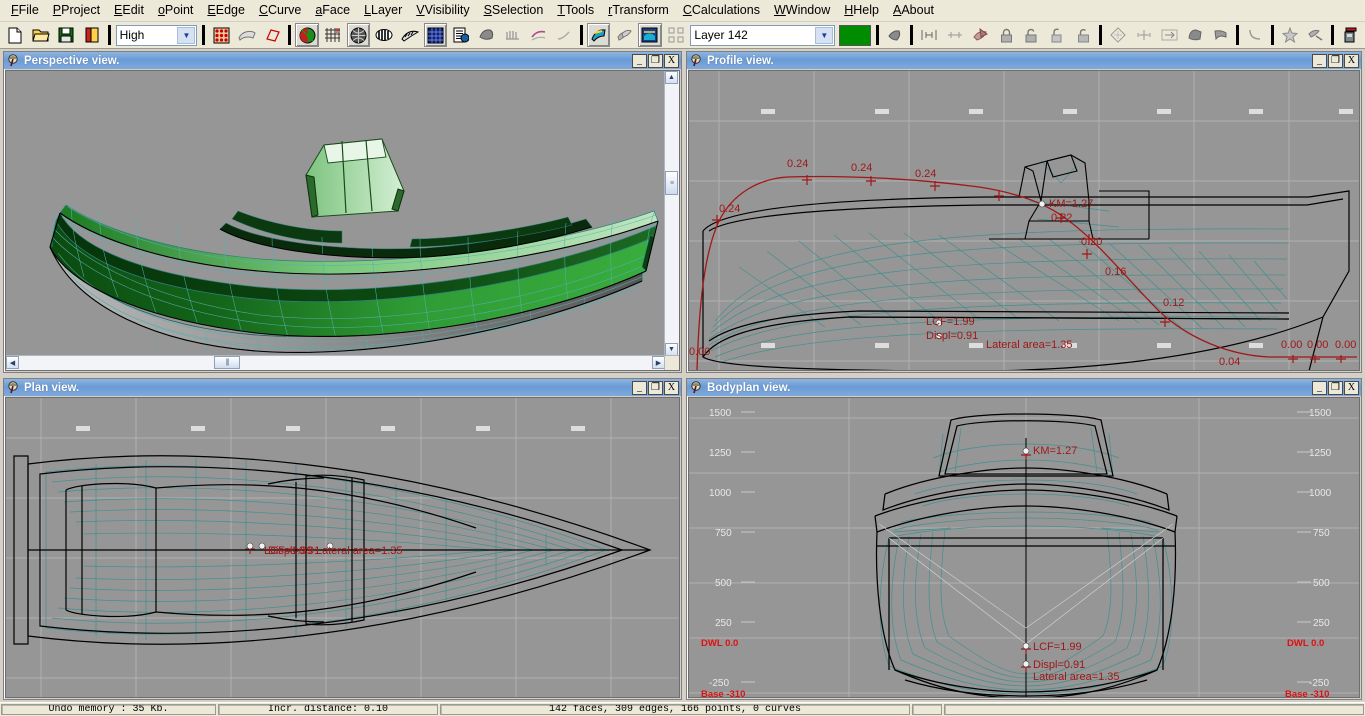 The height and width of the screenshot is (716, 1365). Describe the element at coordinates (342, 60) in the screenshot. I see `perspective-view-titlebar: Perspective view. _ ❐ X` at that location.